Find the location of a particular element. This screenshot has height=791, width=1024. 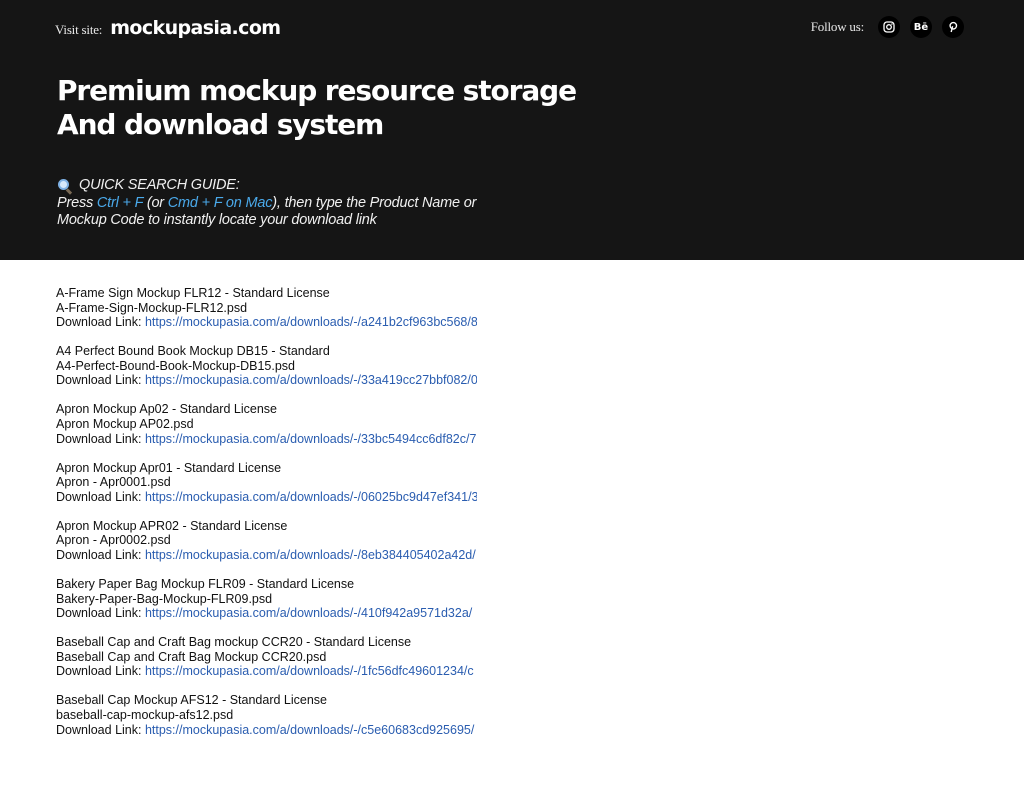

site-link: mockupasia.com is located at coordinates (195, 28).